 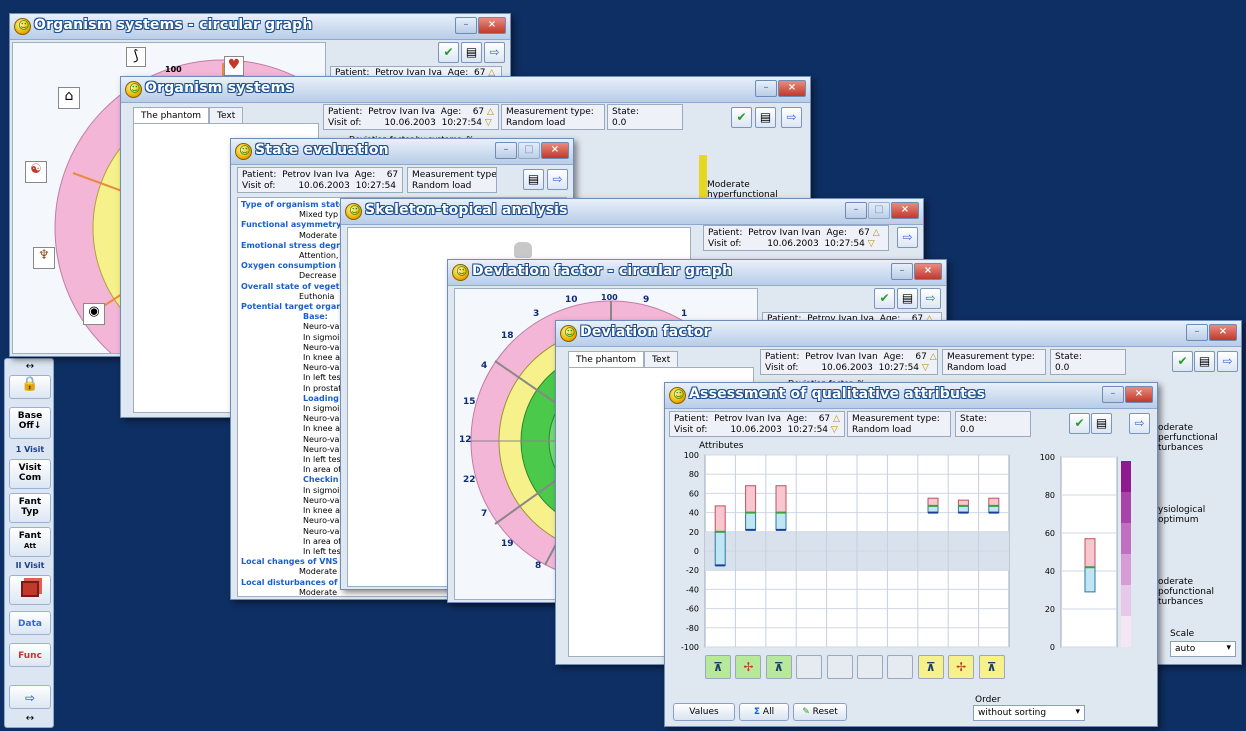 I want to click on resize-arrows-bottom: ↔, so click(x=30, y=718).